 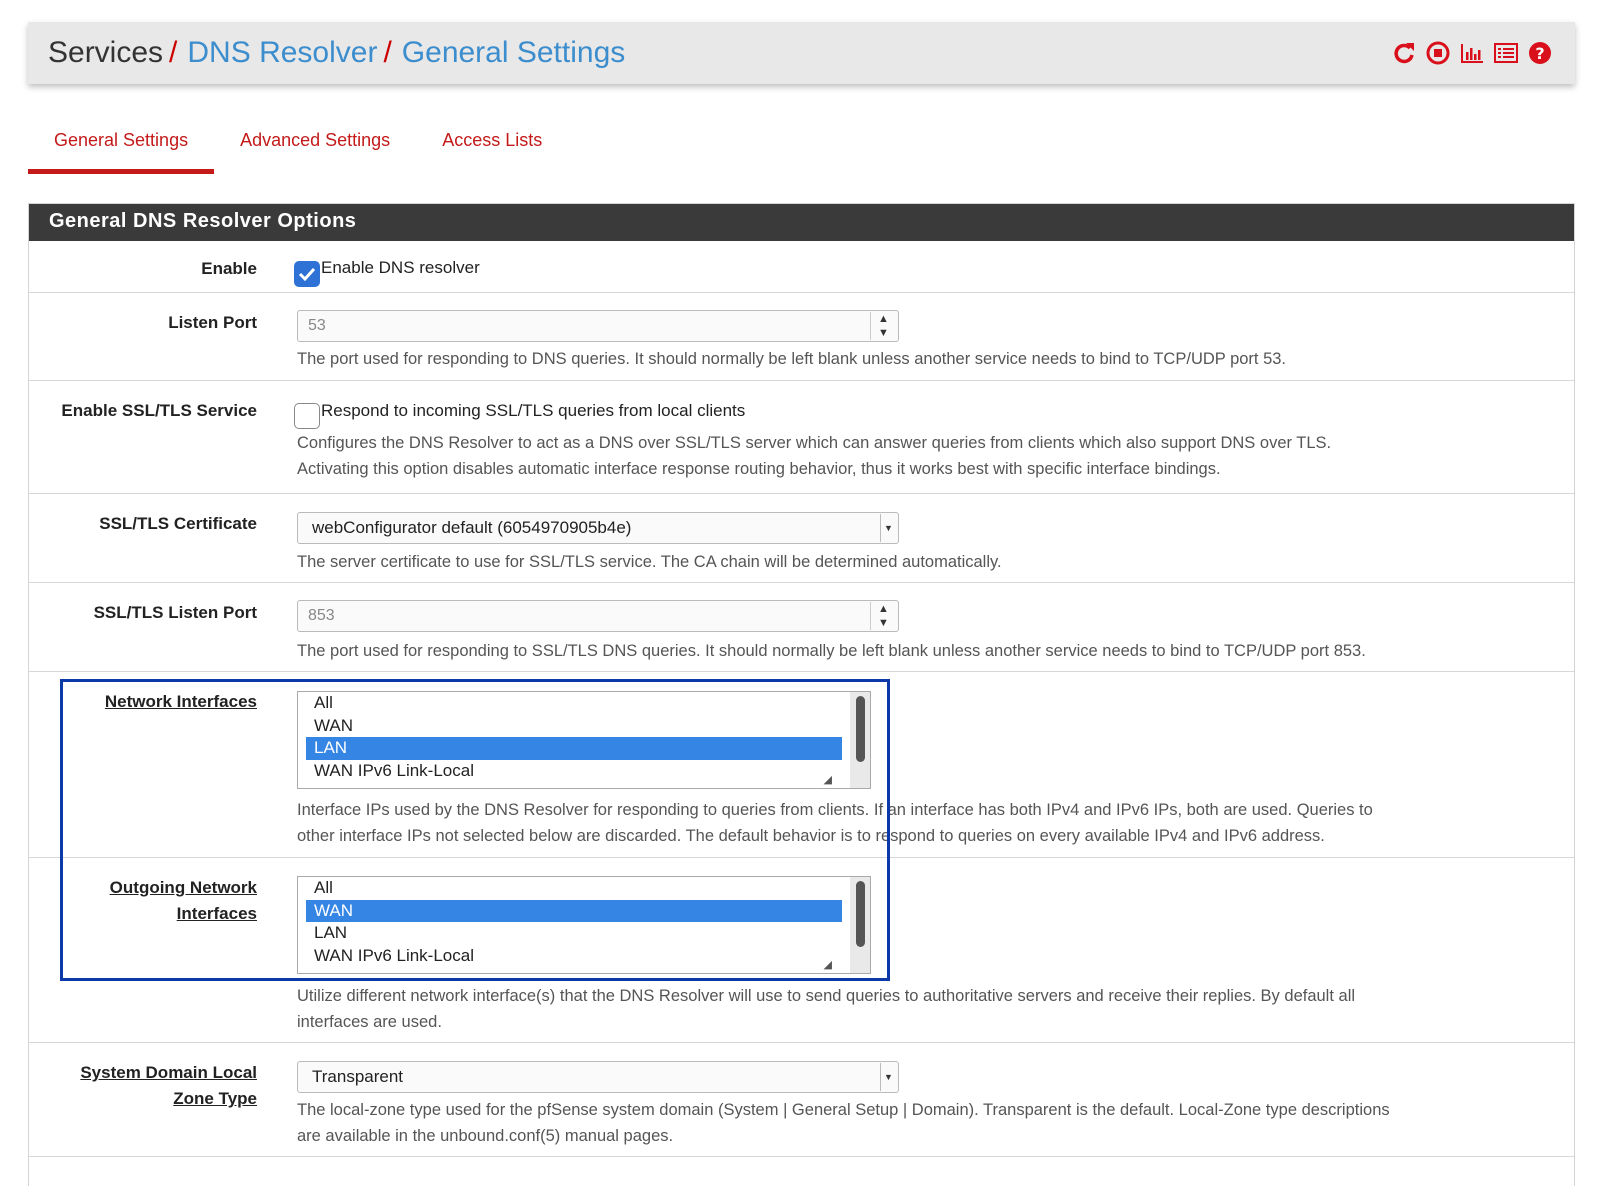 What do you see at coordinates (369, 1022) in the screenshot?
I see `outgoing-interfaces-help-line2: interfaces are used.` at bounding box center [369, 1022].